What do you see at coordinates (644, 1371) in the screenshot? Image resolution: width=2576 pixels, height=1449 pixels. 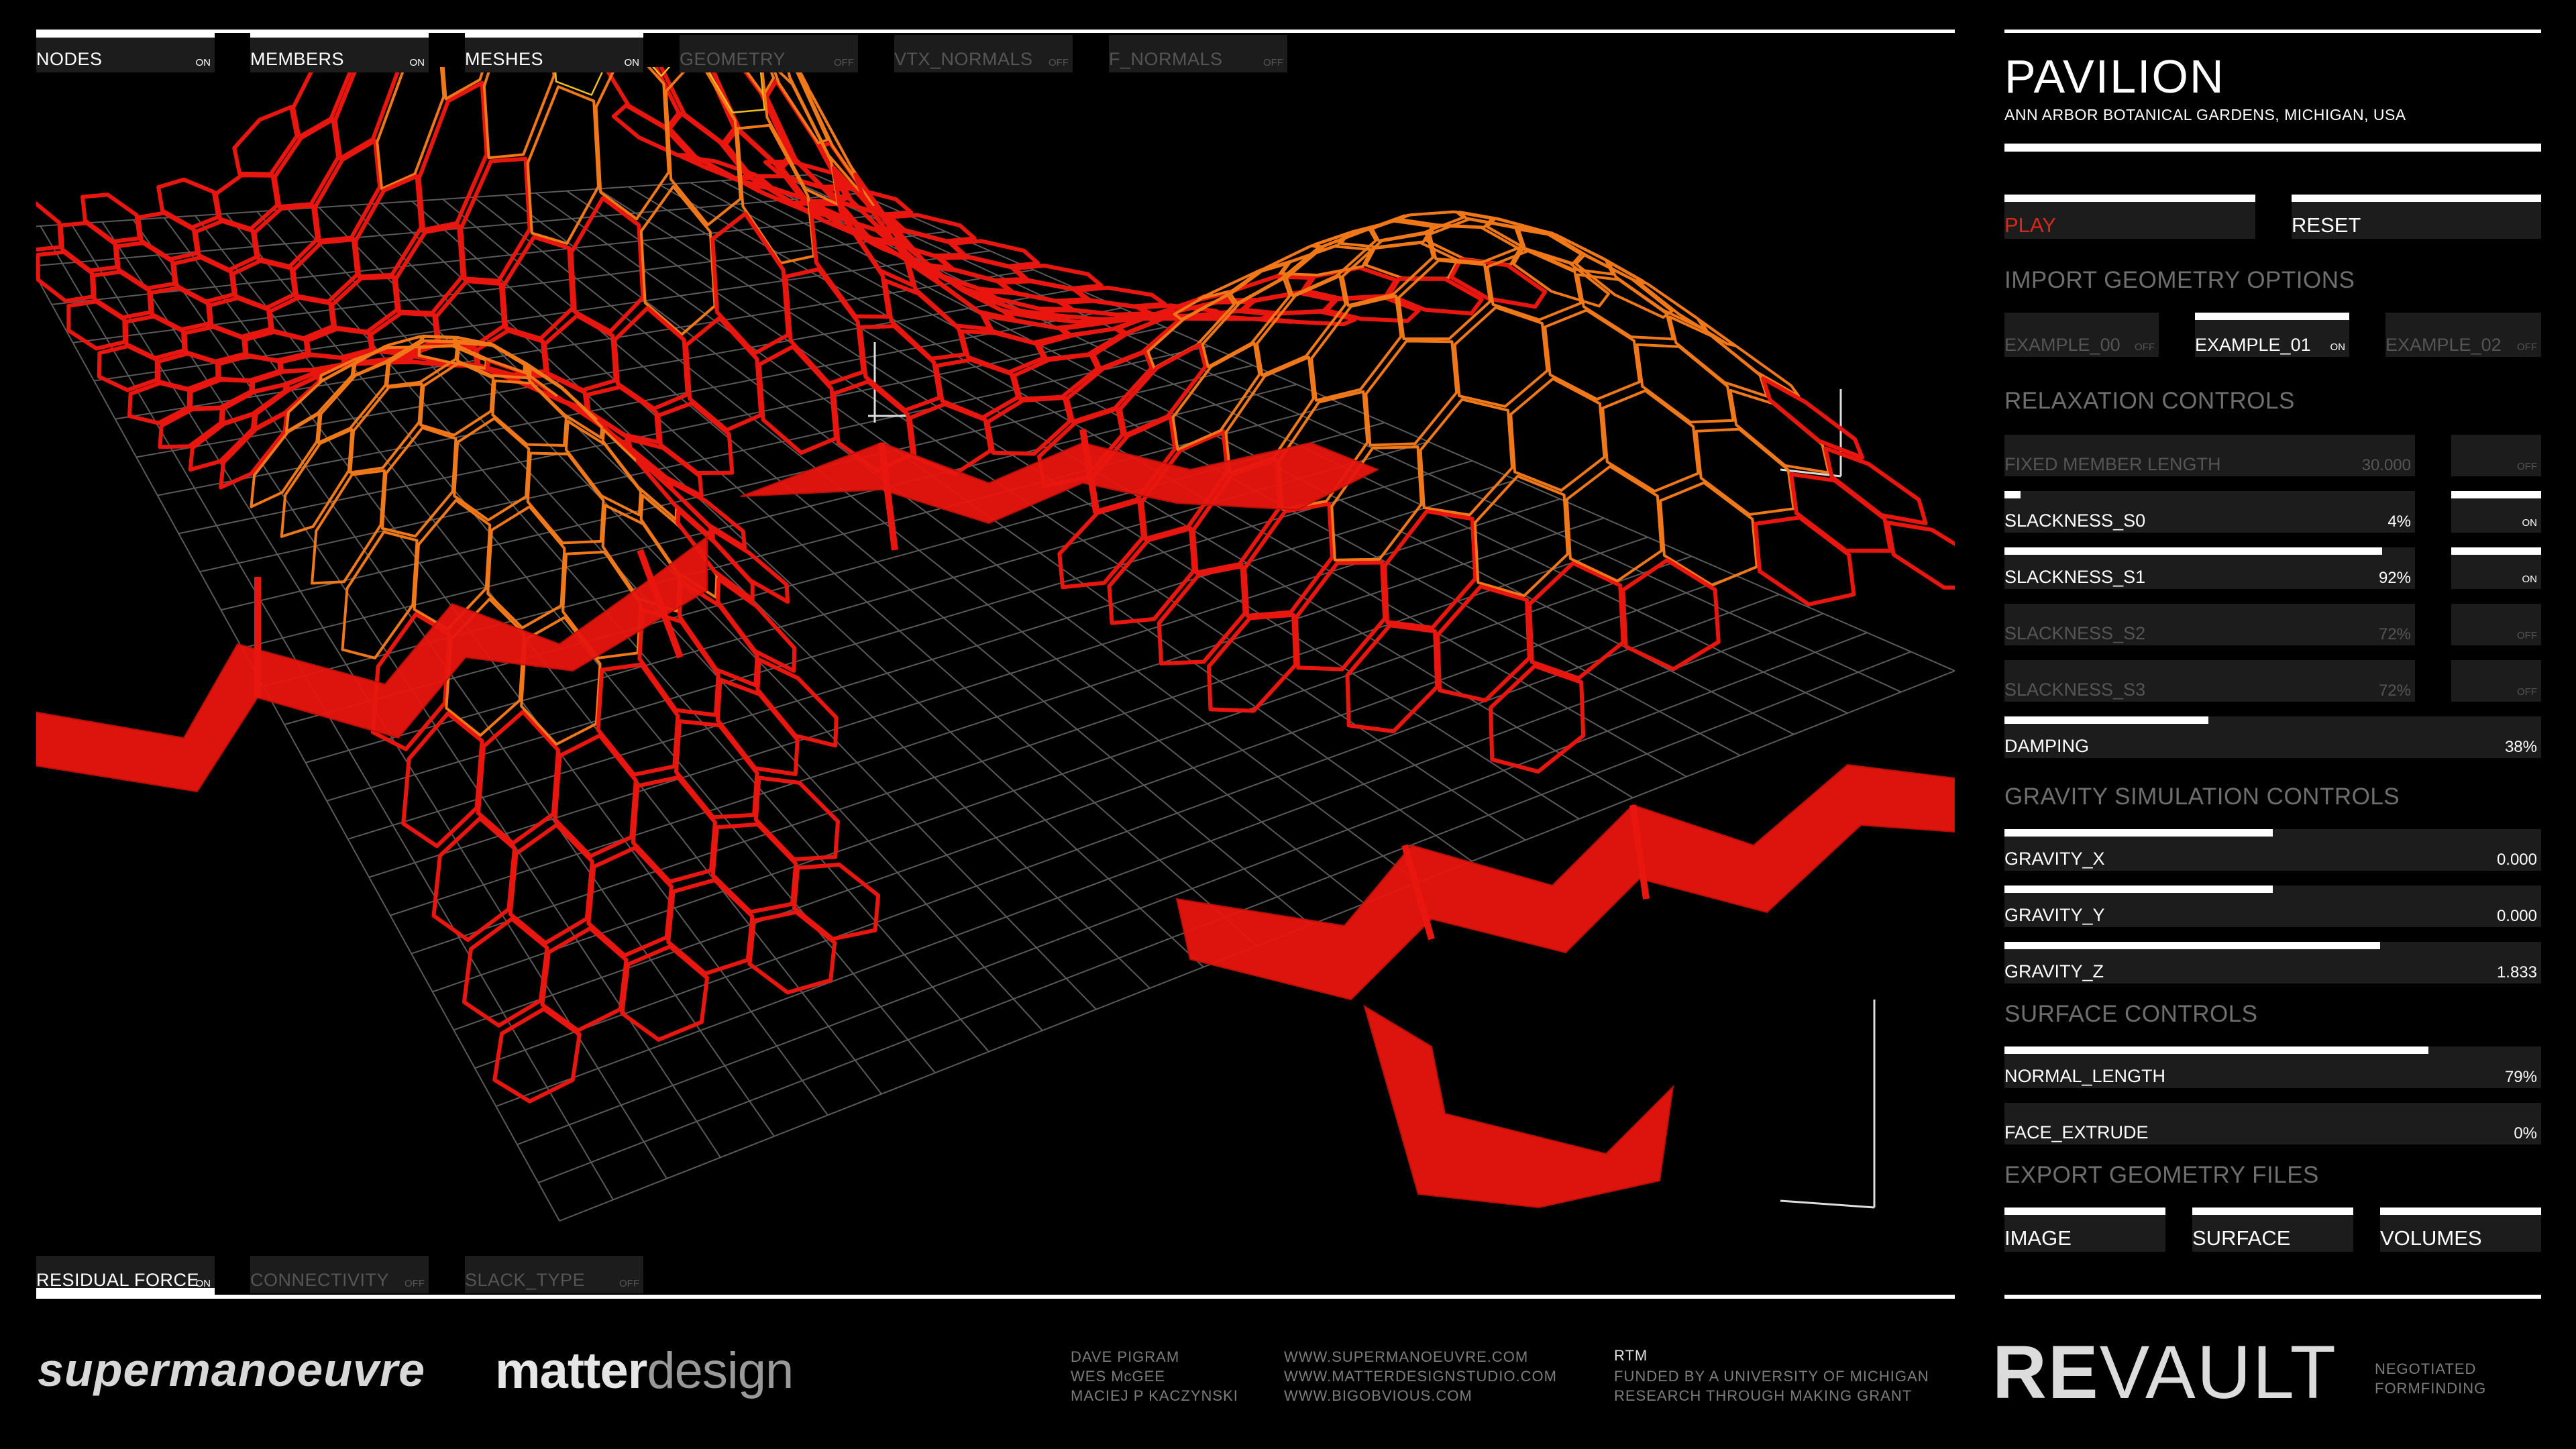 I see `matterdesign-logo: matterdesign` at bounding box center [644, 1371].